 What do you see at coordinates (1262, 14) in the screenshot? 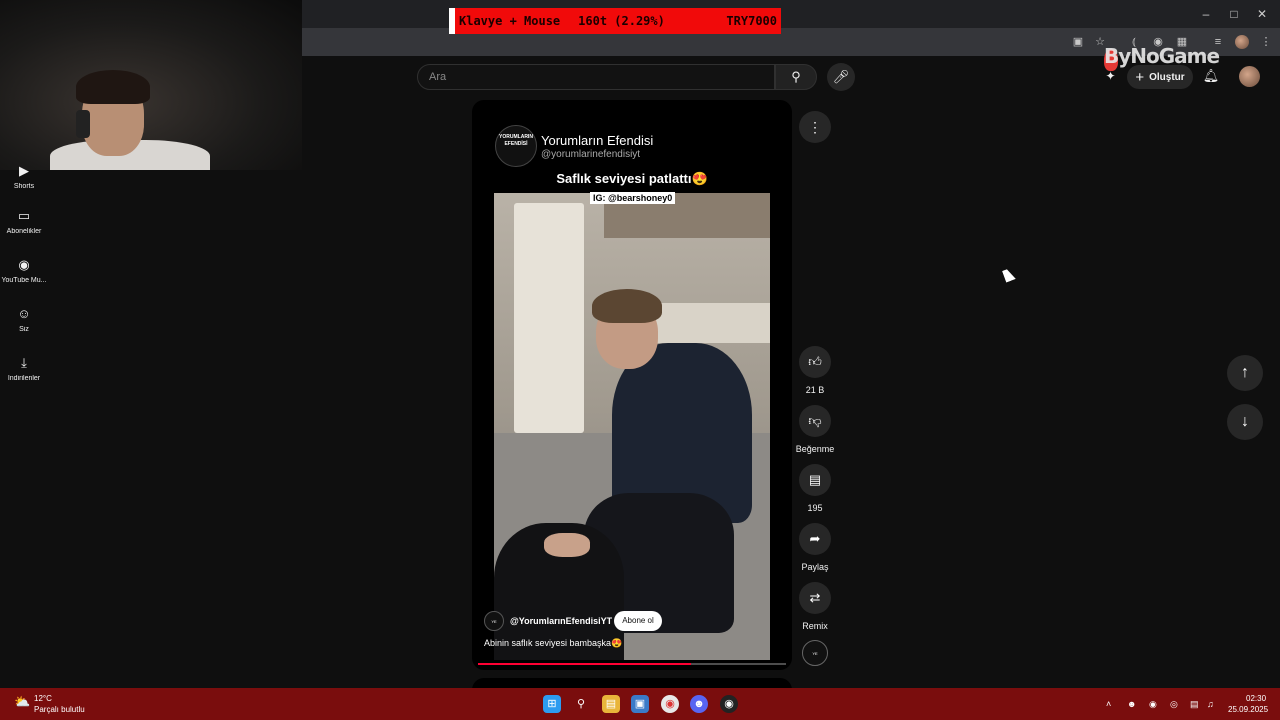
I see `close-icon: ✕` at bounding box center [1262, 14].